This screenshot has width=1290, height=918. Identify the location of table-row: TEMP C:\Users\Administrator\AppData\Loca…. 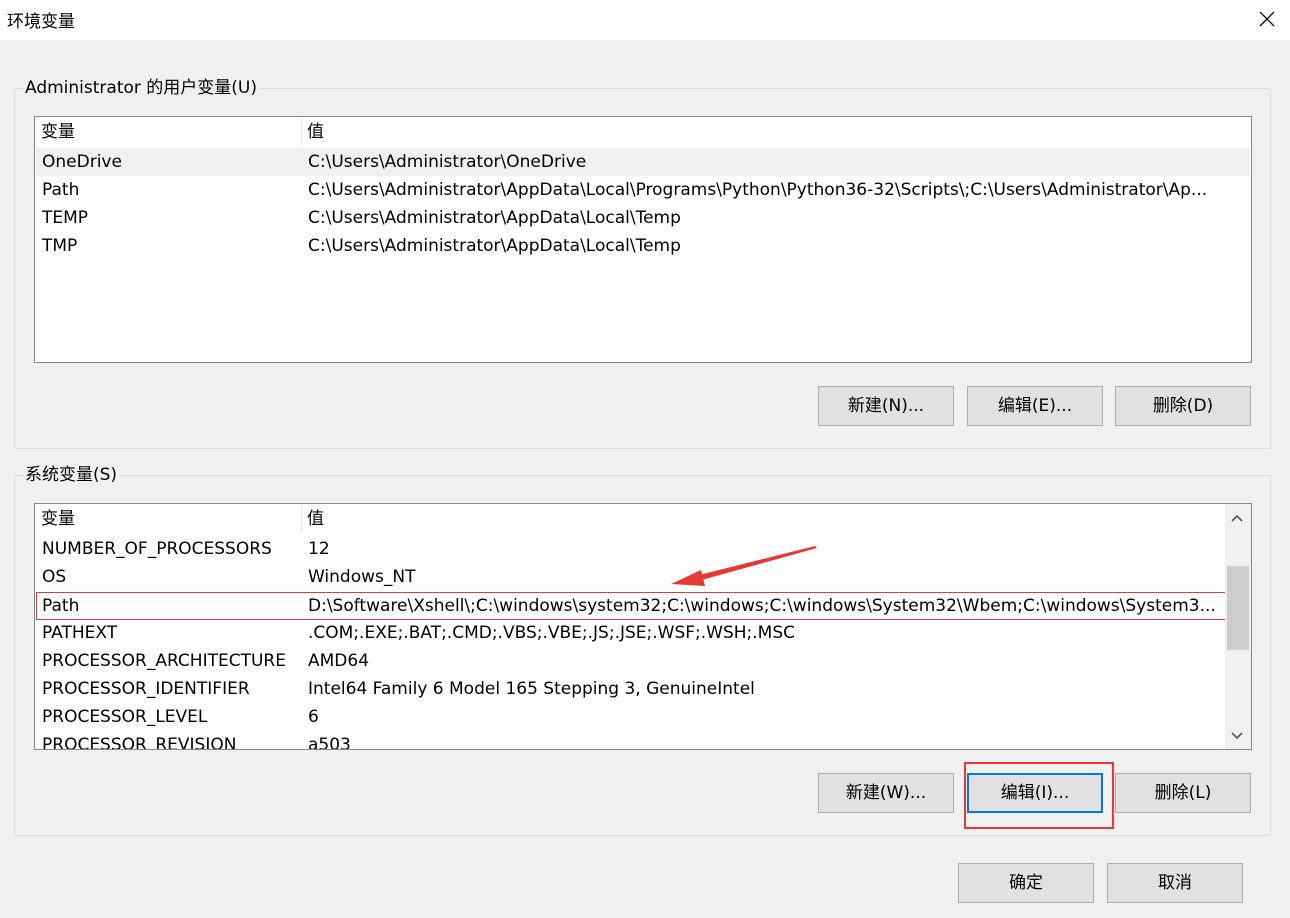
(643, 218).